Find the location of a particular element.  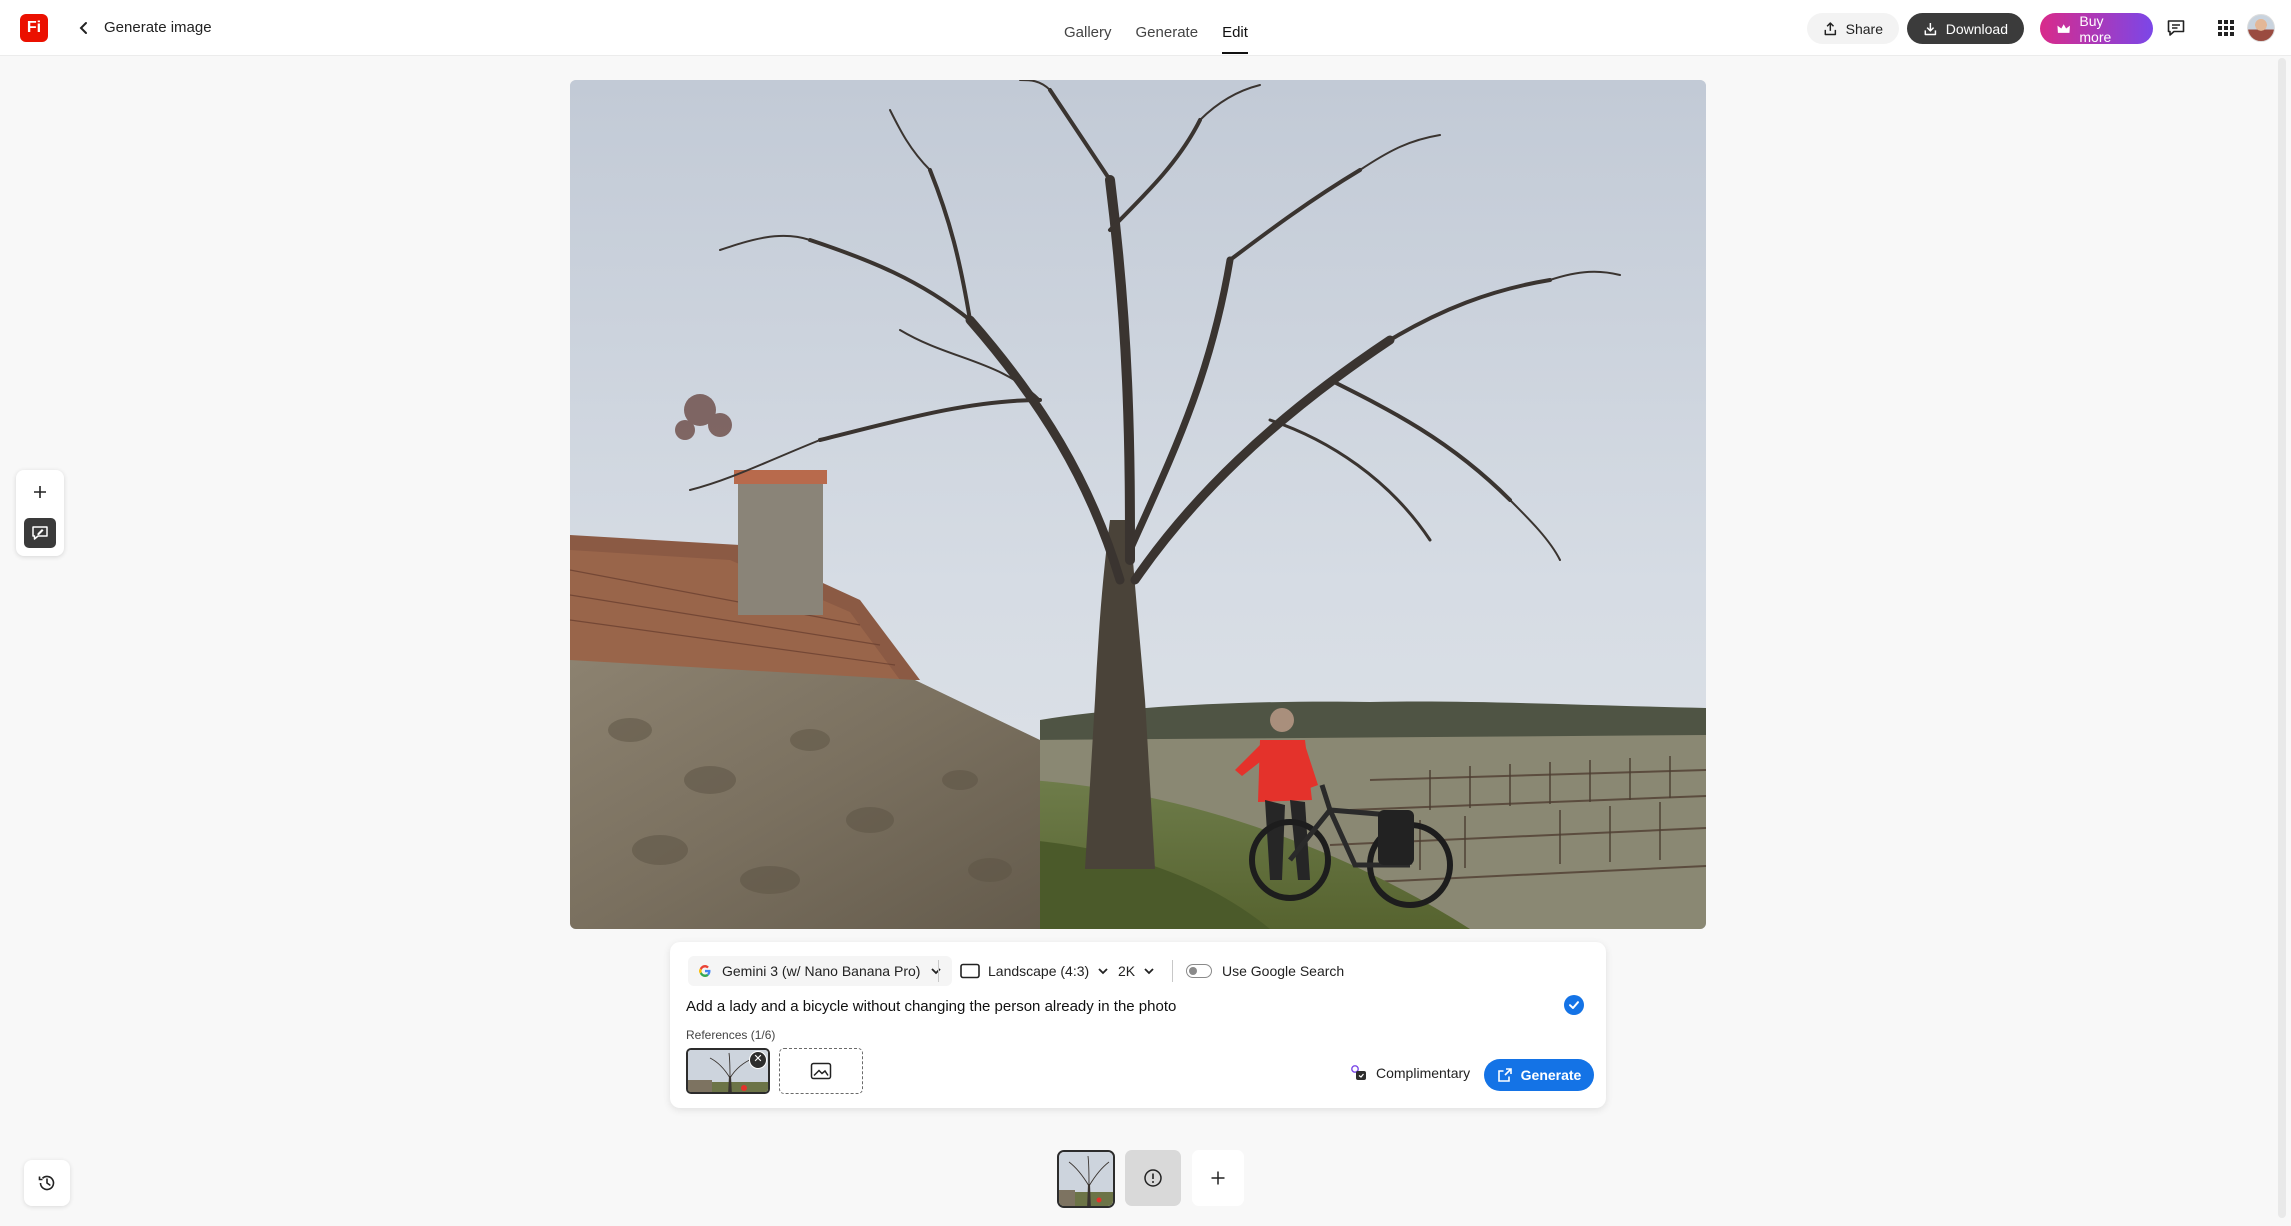

buy-more-button: Buy more is located at coordinates (2096, 28).